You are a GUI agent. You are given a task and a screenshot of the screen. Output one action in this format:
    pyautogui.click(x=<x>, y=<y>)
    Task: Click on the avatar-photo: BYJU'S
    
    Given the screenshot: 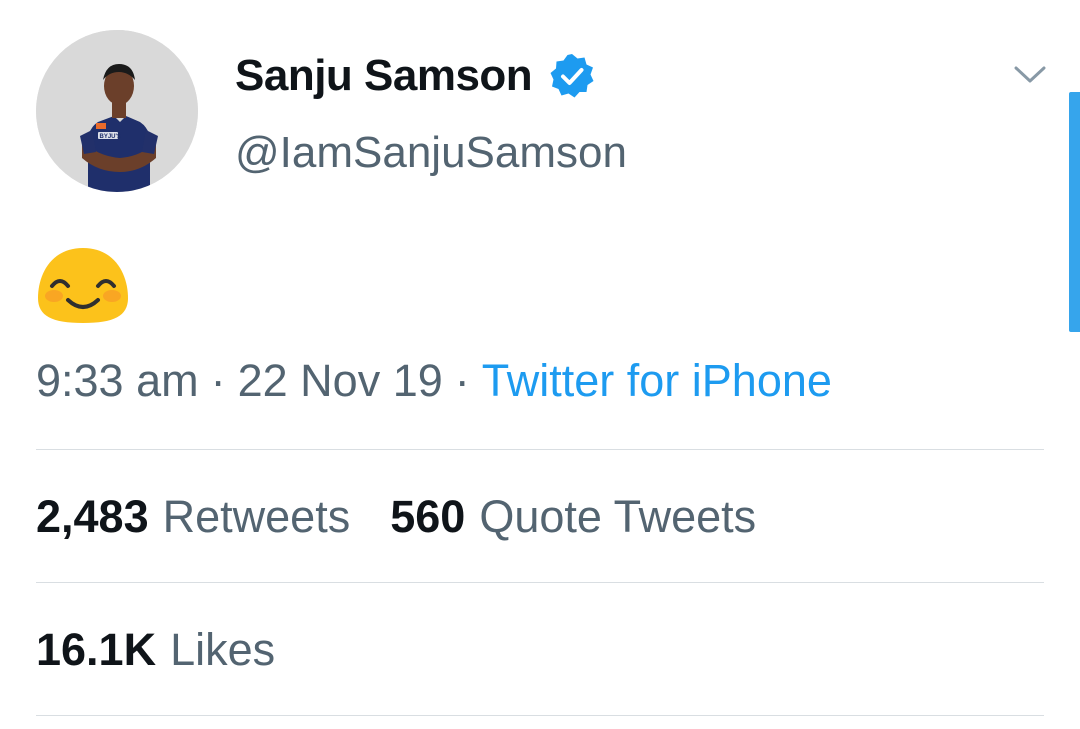 What is the action you would take?
    pyautogui.click(x=117, y=111)
    